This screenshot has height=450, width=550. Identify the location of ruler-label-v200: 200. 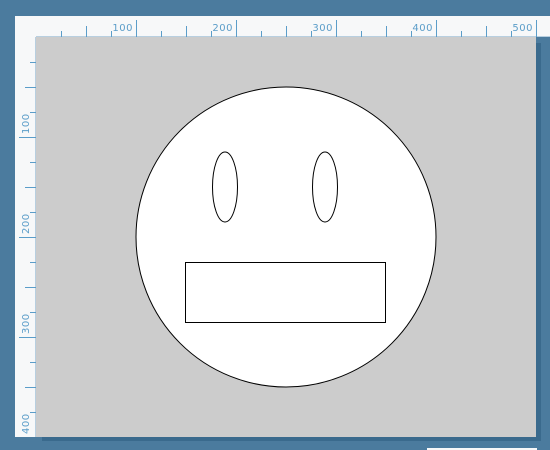
(26, 223).